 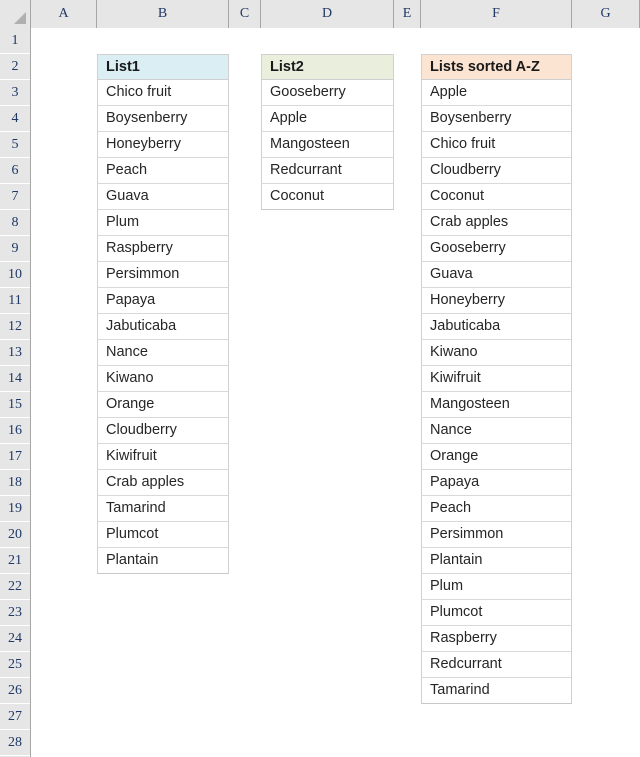 I want to click on cell-list1-5: Guava, so click(x=163, y=197).